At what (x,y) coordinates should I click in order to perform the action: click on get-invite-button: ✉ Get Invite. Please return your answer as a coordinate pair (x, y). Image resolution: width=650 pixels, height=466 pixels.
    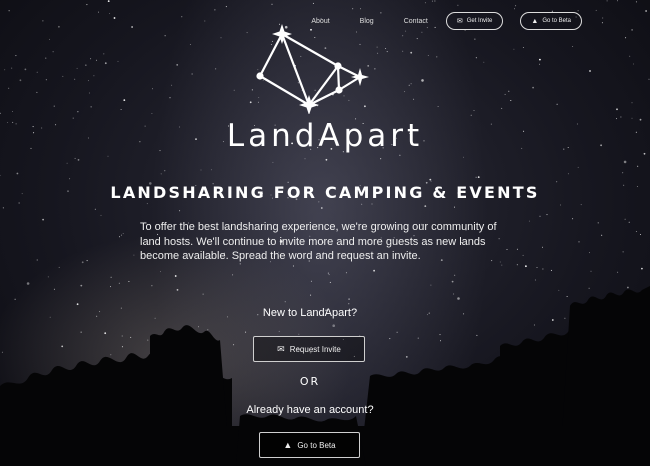
    Looking at the image, I should click on (474, 21).